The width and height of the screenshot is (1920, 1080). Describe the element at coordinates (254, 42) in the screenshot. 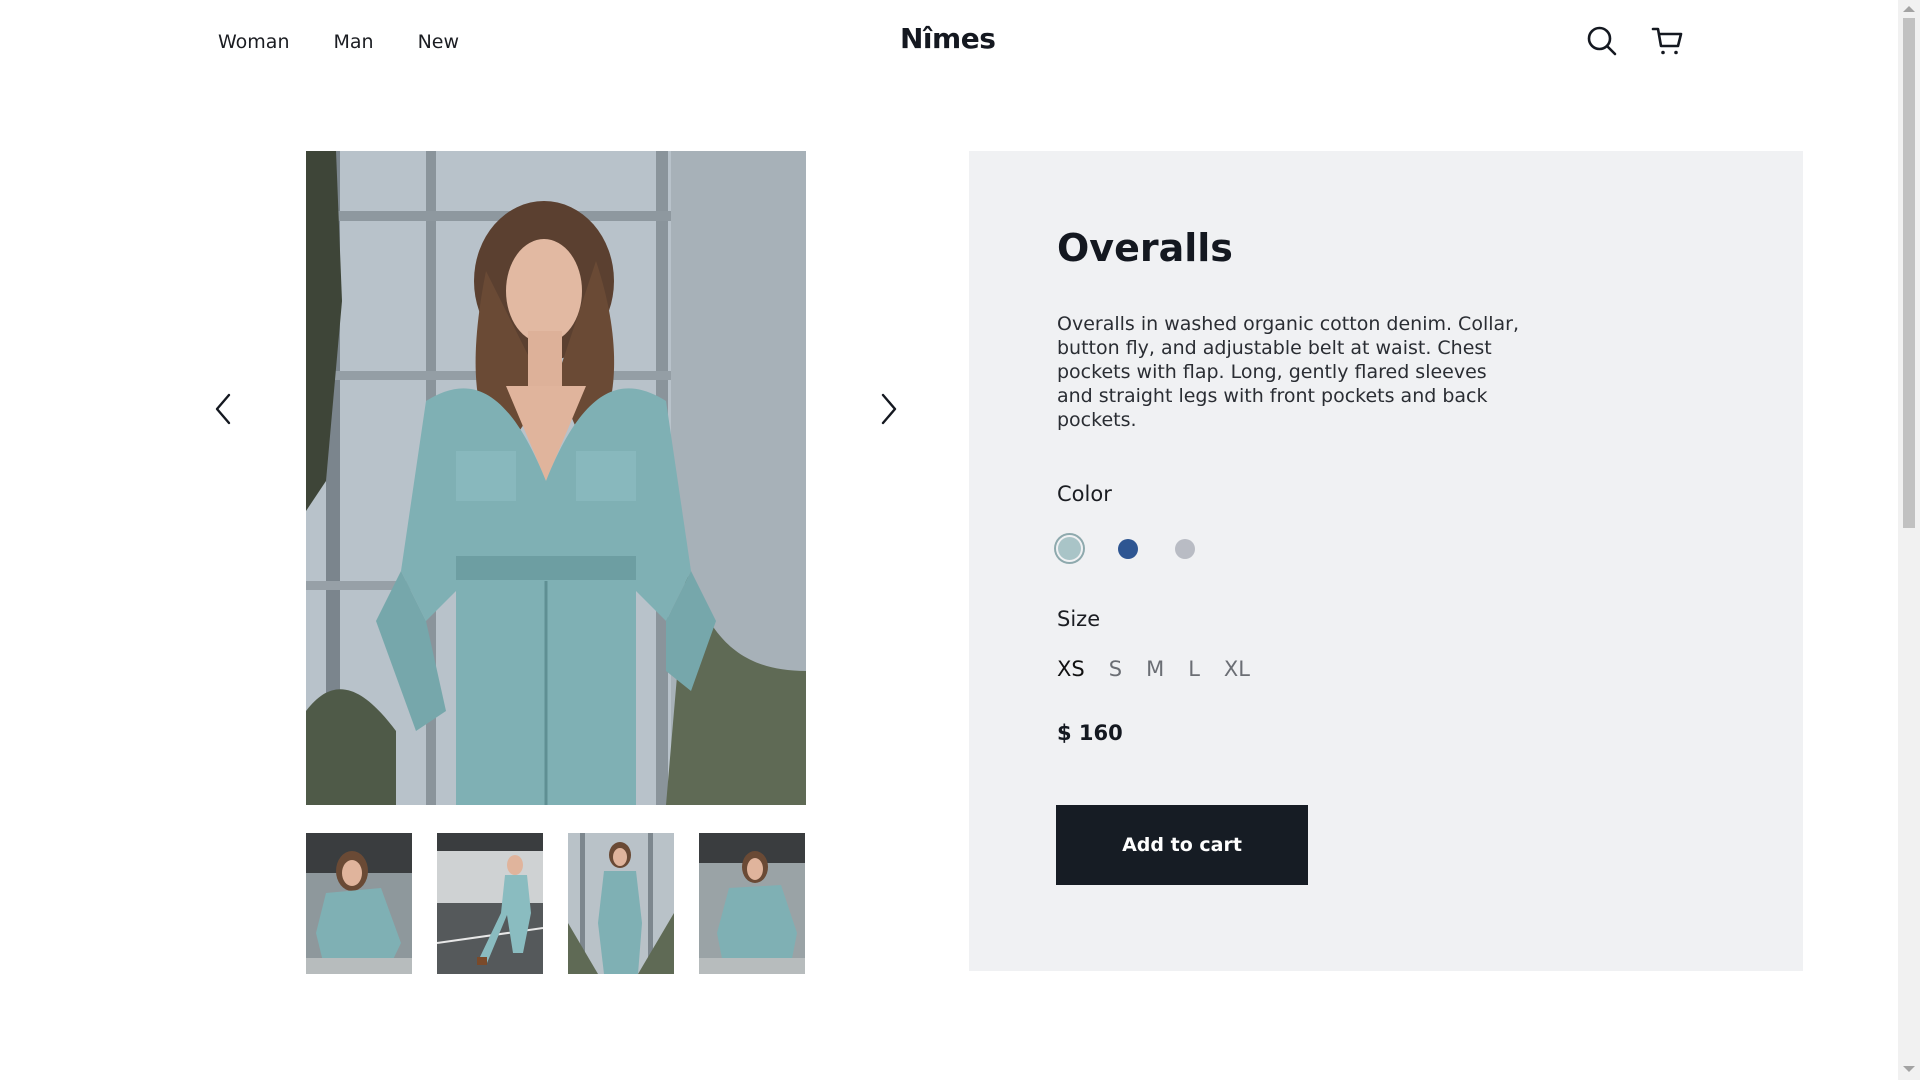

I see `nav-woman: Woman` at that location.